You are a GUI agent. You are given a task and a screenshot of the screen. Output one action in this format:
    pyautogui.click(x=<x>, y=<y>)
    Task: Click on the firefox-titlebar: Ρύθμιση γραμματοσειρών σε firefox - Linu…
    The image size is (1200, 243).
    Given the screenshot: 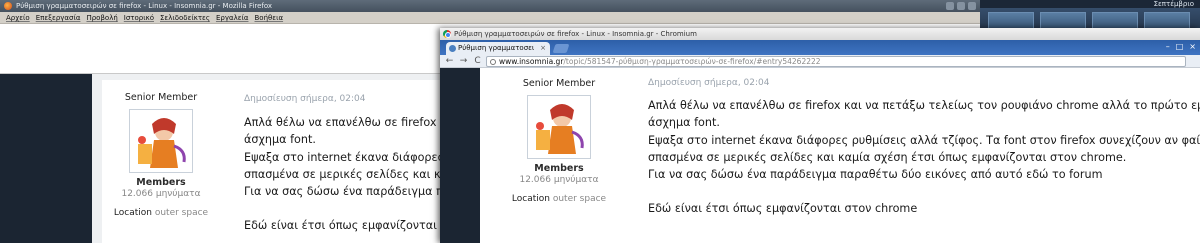 What is the action you would take?
    pyautogui.click(x=490, y=6)
    